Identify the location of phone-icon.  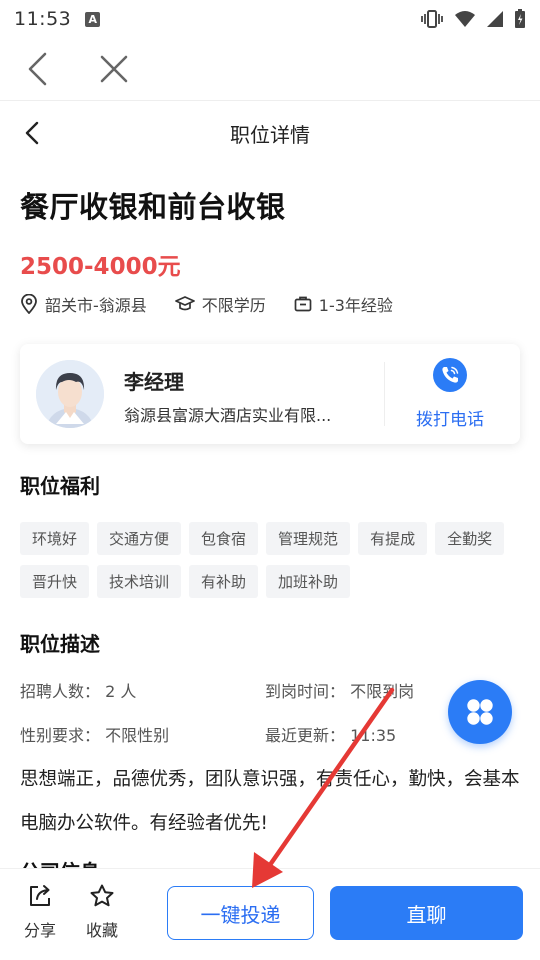
(450, 375).